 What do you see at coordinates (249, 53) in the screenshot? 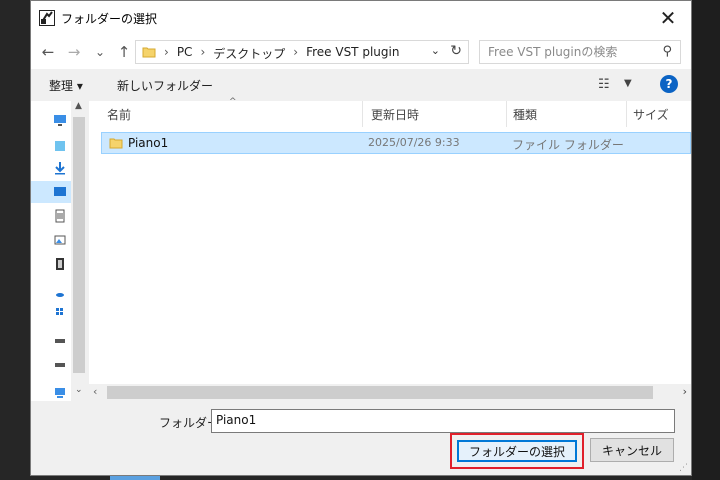
I see `breadcrumb-desktop: デスクトップ` at bounding box center [249, 53].